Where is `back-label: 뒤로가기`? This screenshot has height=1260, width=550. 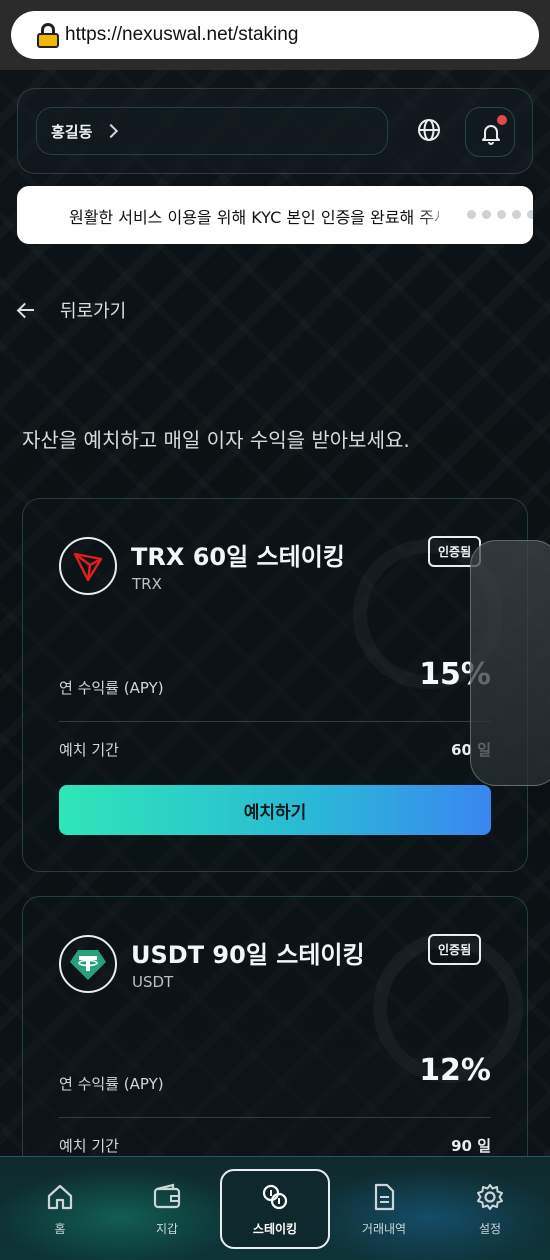
back-label: 뒤로가기 is located at coordinates (93, 311).